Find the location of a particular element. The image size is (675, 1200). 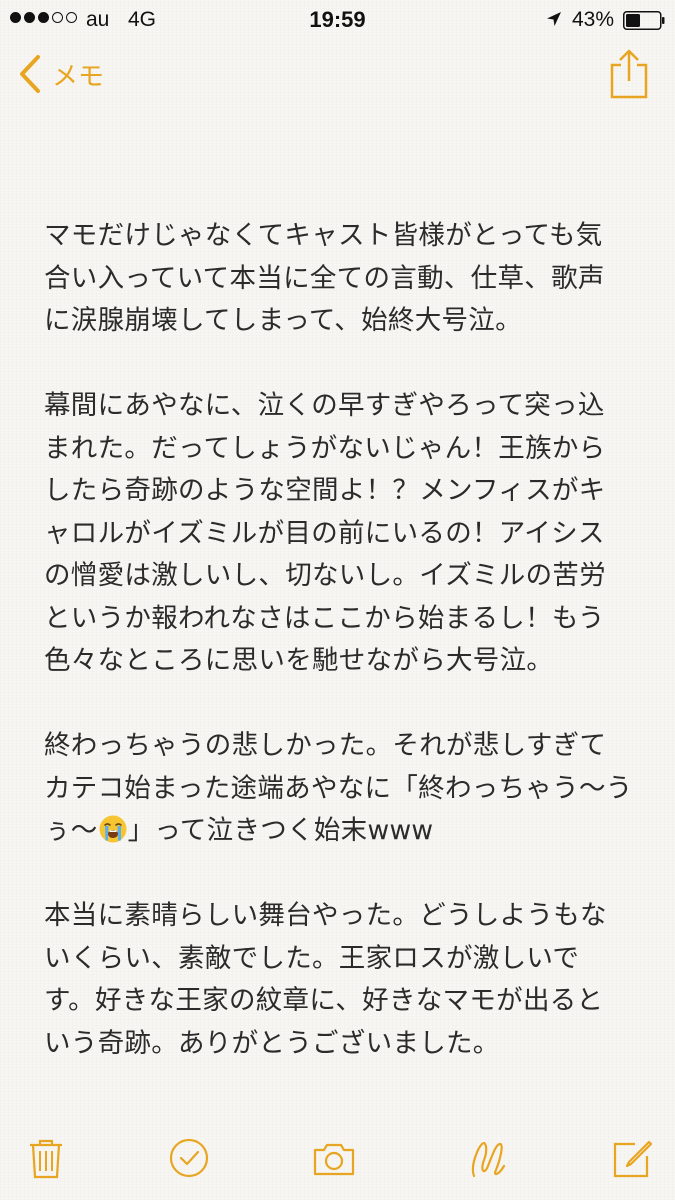

share-icon is located at coordinates (629, 74).